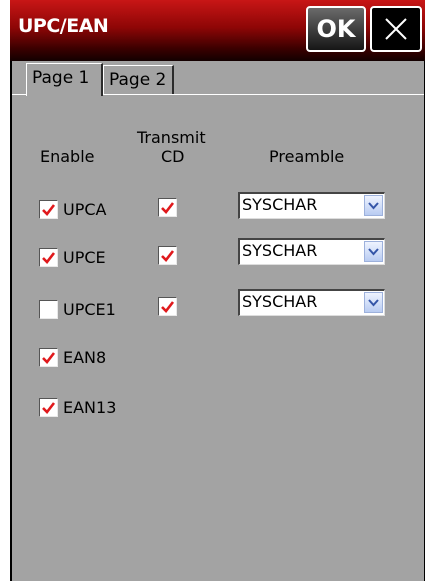 Image resolution: width=433 pixels, height=581 pixels. What do you see at coordinates (217, 30) in the screenshot?
I see `title-bar: UPC/EAN OK` at bounding box center [217, 30].